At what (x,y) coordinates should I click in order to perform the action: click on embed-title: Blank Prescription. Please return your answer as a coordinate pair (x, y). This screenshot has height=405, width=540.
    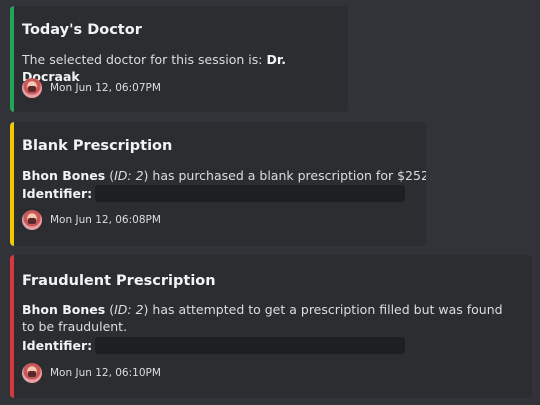
    Looking at the image, I should click on (97, 146).